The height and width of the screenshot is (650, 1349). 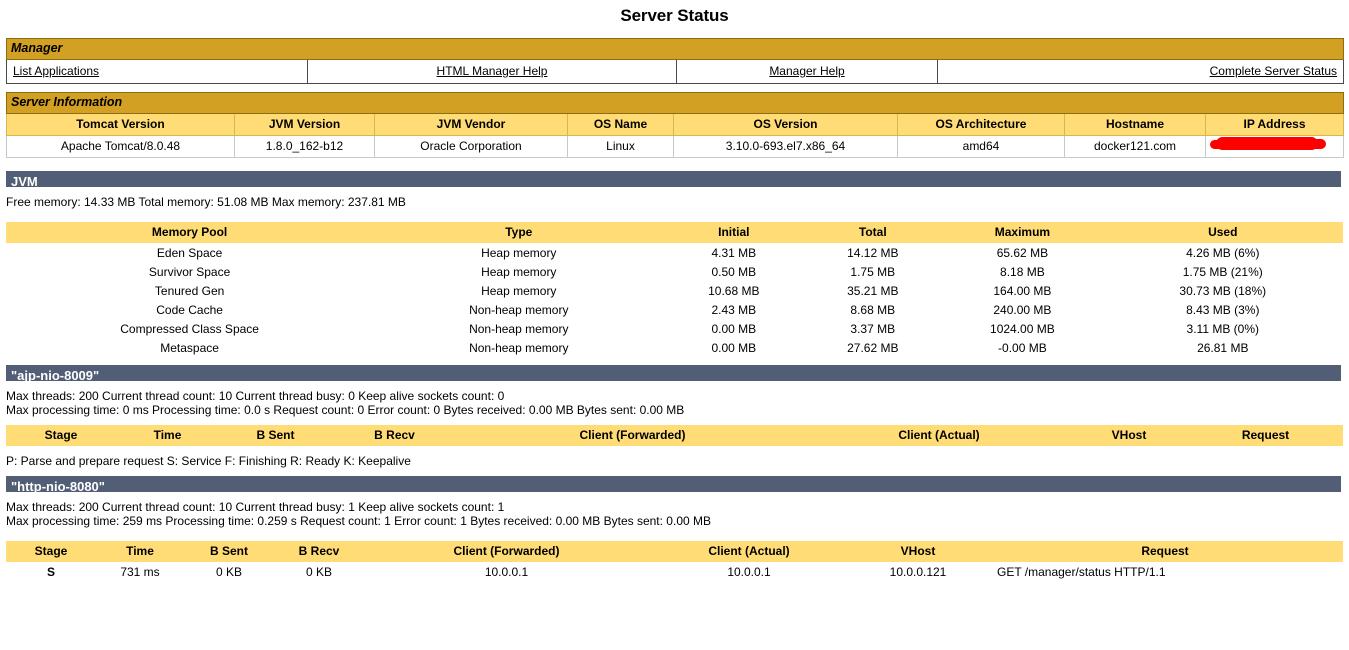 What do you see at coordinates (674, 164) in the screenshot?
I see `spacer-after-server-information` at bounding box center [674, 164].